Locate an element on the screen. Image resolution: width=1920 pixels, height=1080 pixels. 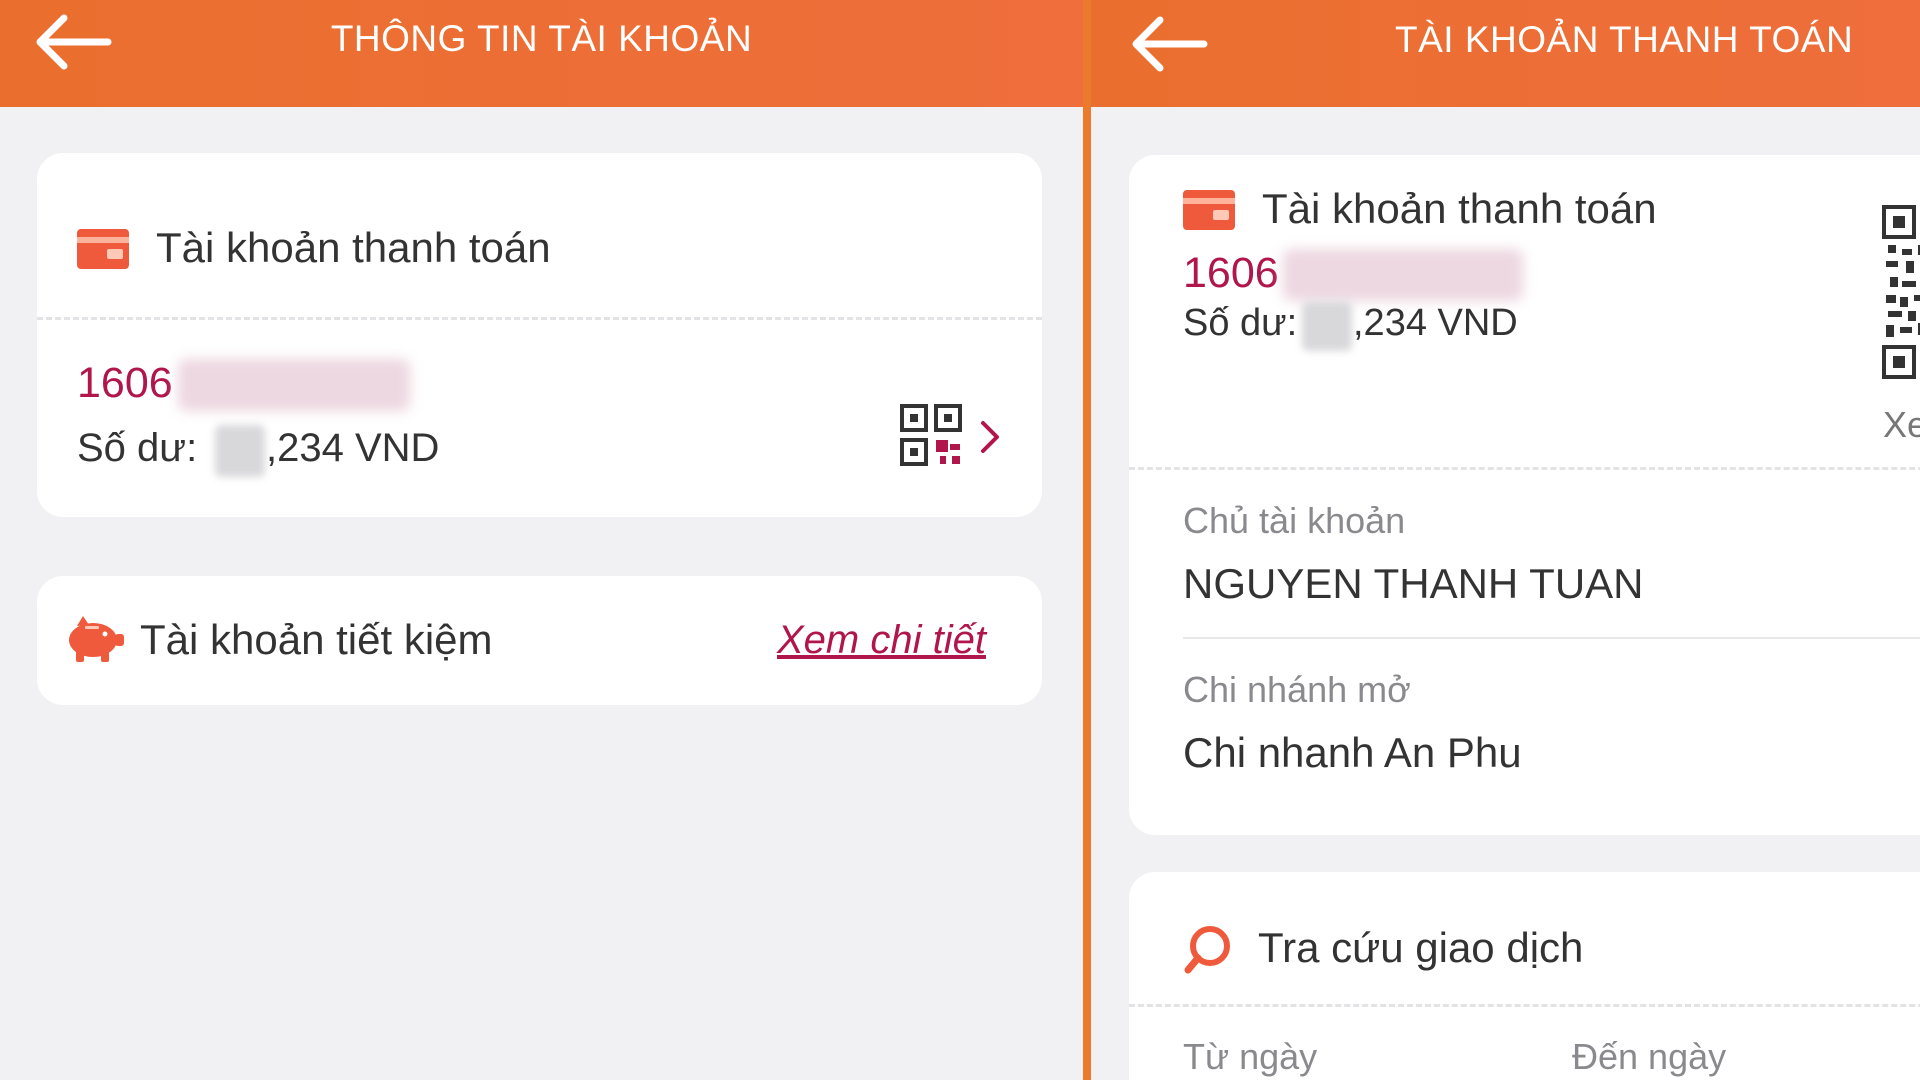
owner-label: Chủ tài khoản is located at coordinates (1294, 520).